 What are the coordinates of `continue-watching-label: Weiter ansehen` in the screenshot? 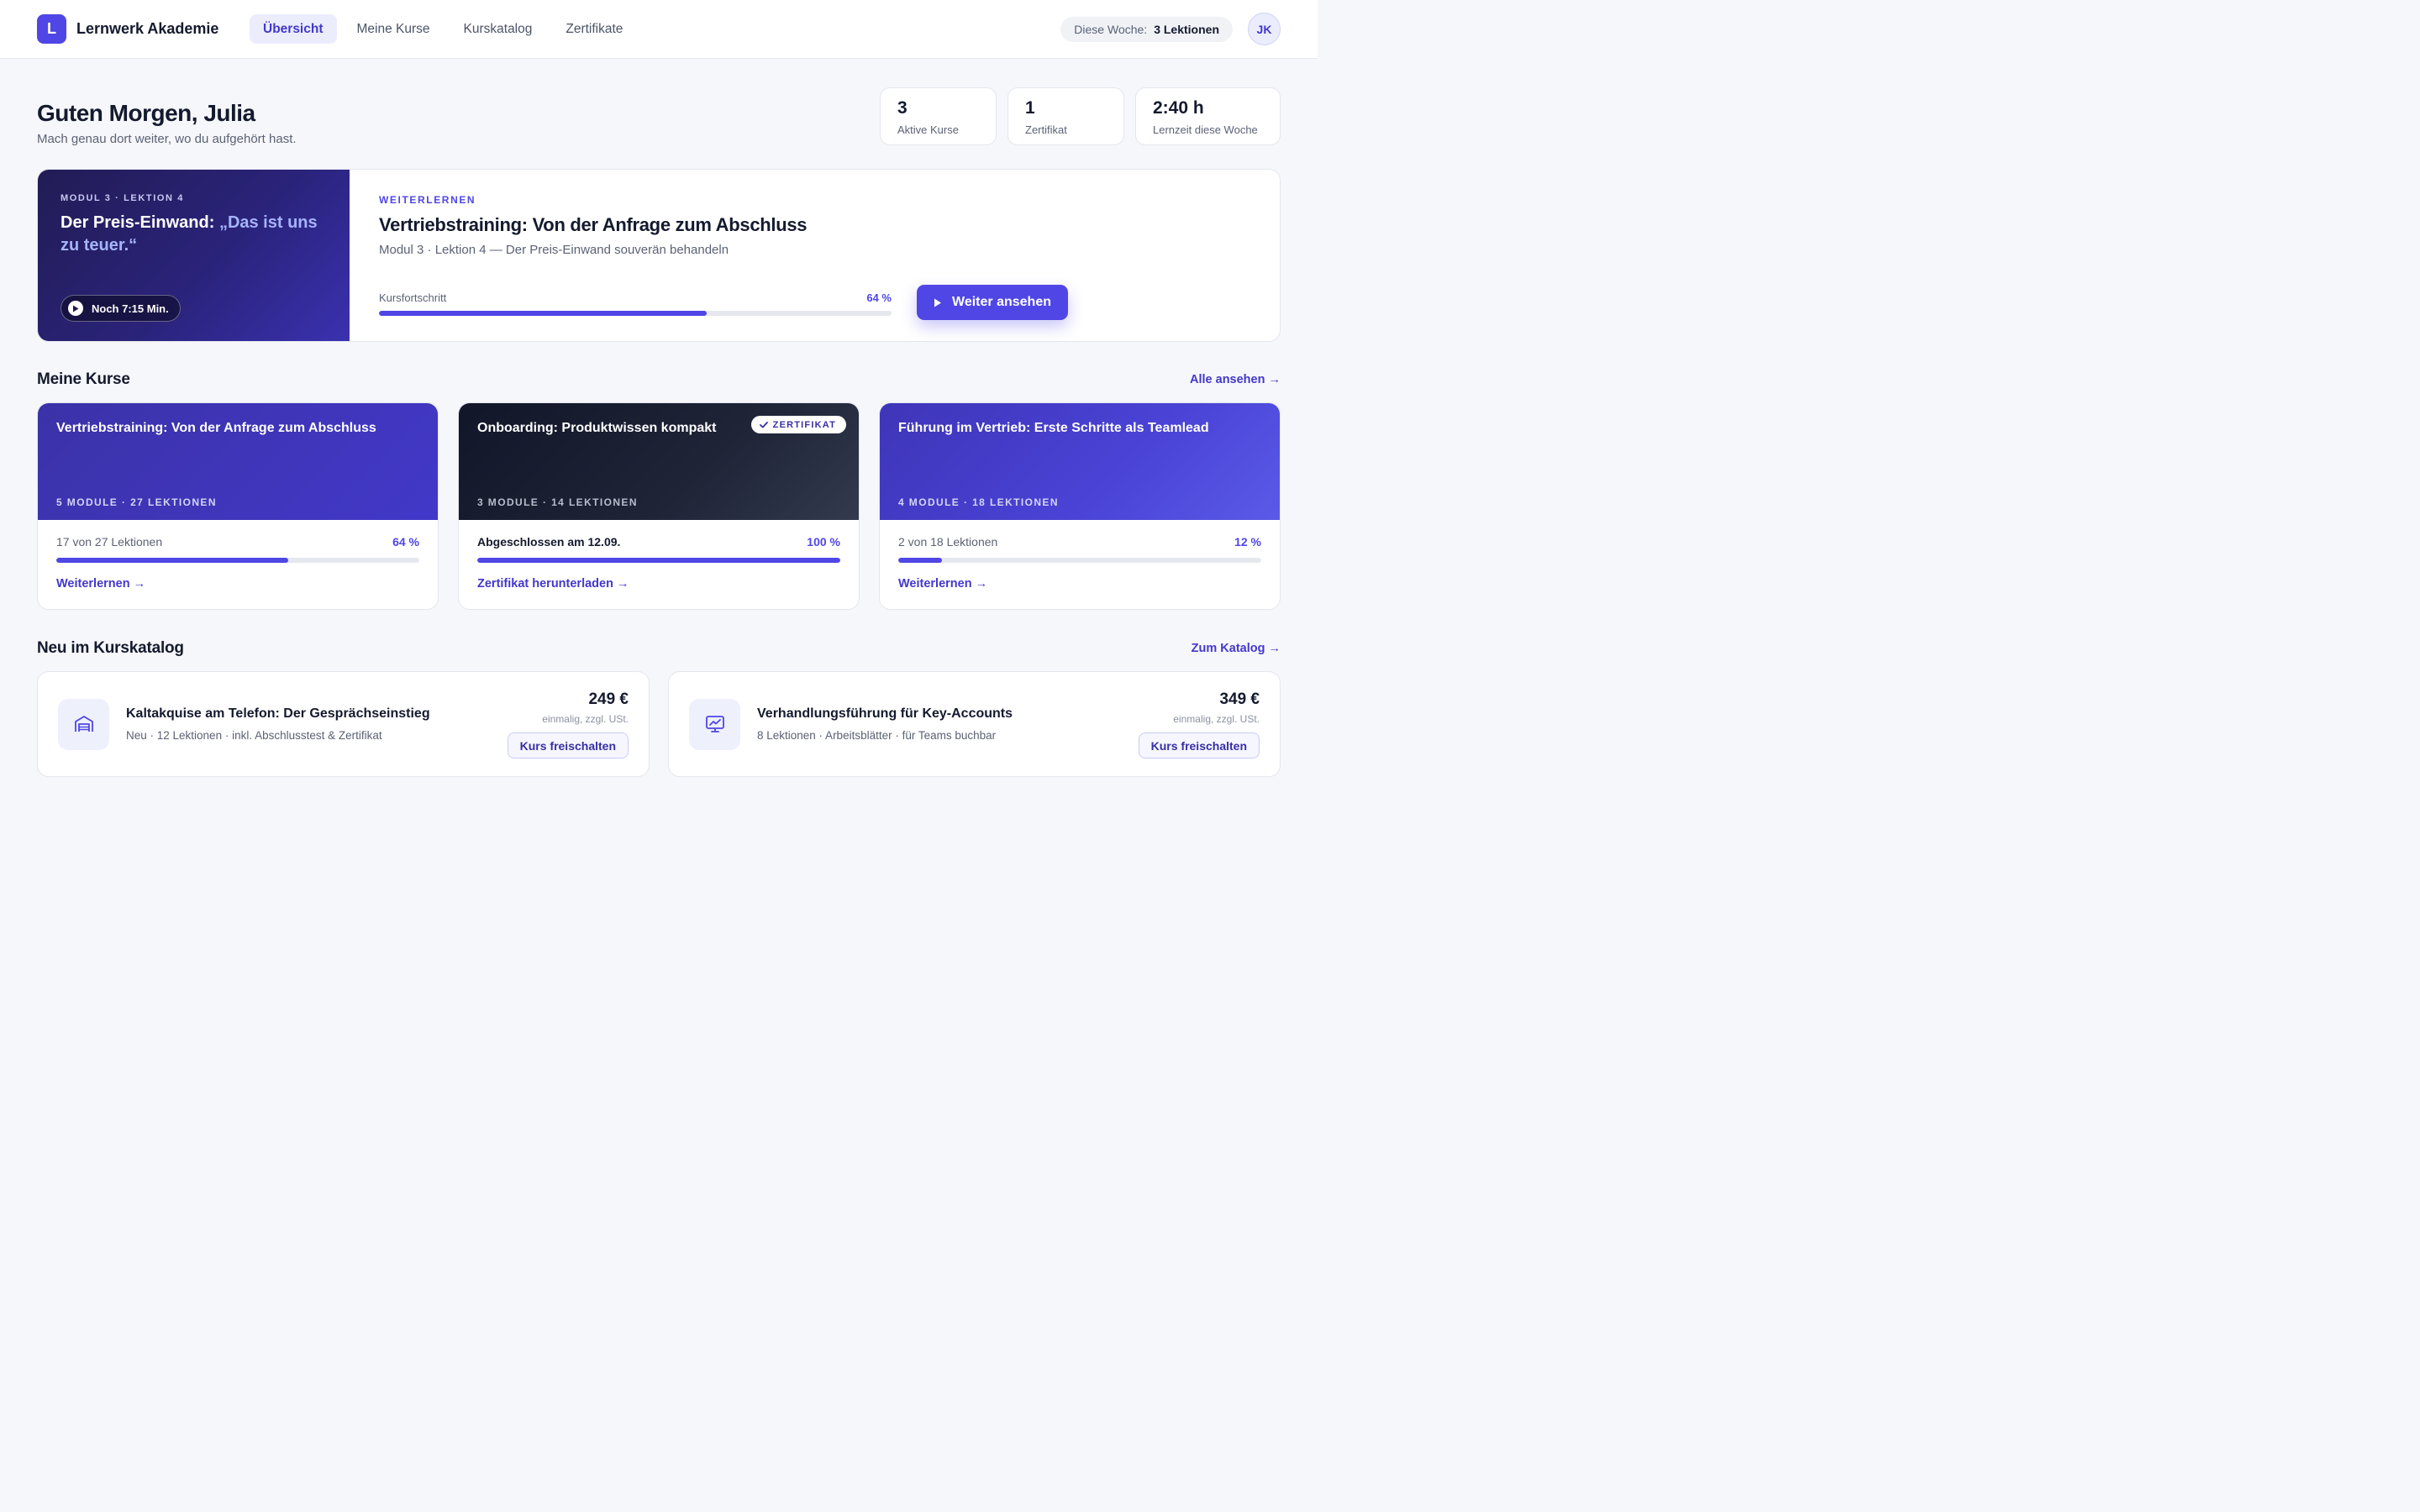 It's located at (1001, 302).